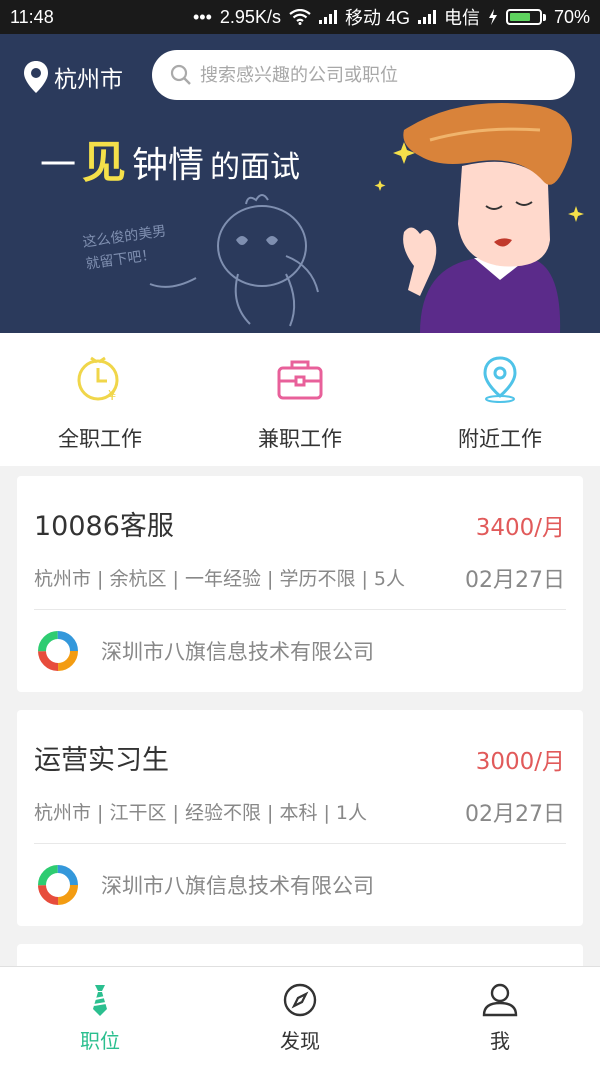 The height and width of the screenshot is (1067, 600). Describe the element at coordinates (300, 1041) in the screenshot. I see `tab-label: 发现` at that location.